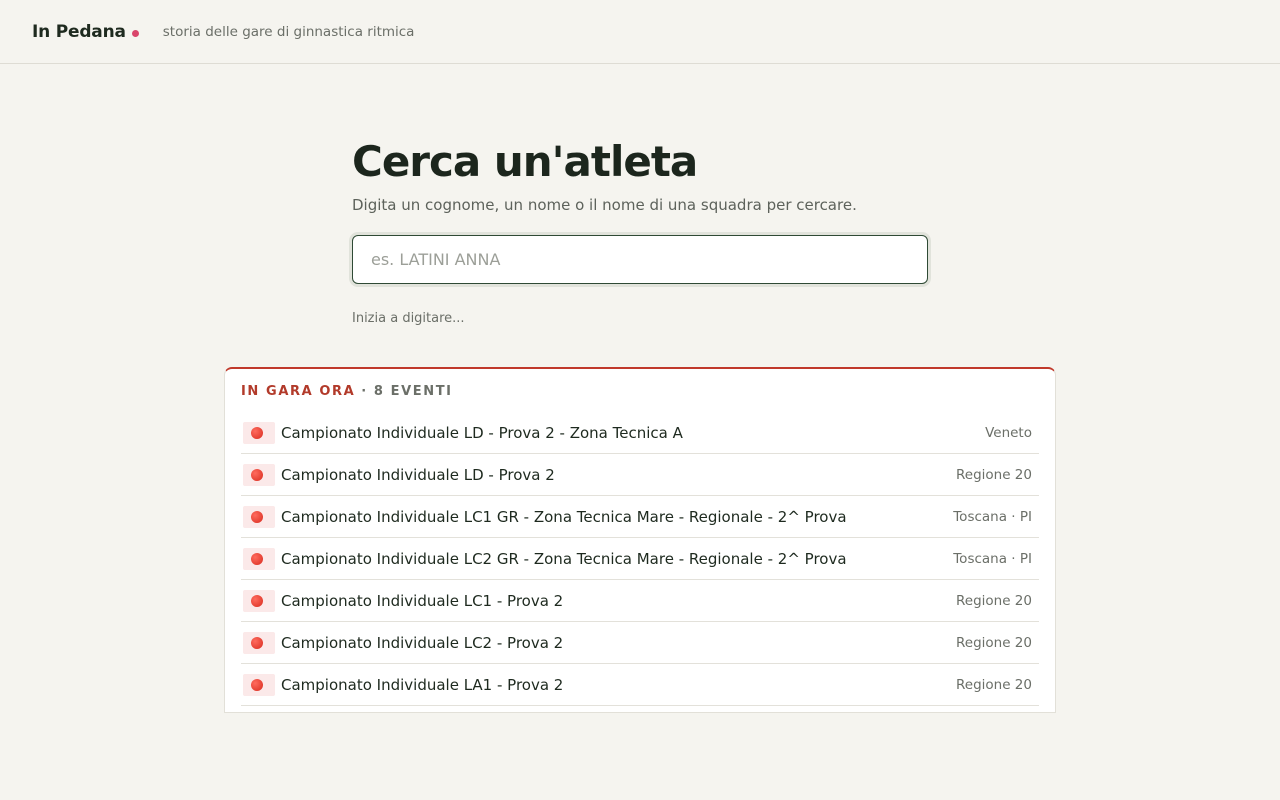 Image resolution: width=1280 pixels, height=800 pixels. Describe the element at coordinates (298, 391) in the screenshot. I see `live-label: IN GARA ORA` at that location.